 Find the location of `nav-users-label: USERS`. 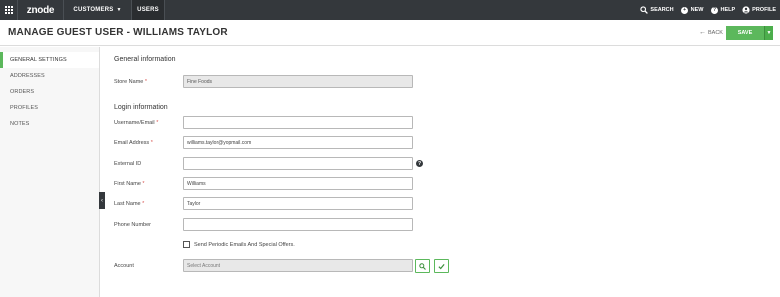

nav-users-label: USERS is located at coordinates (148, 10).